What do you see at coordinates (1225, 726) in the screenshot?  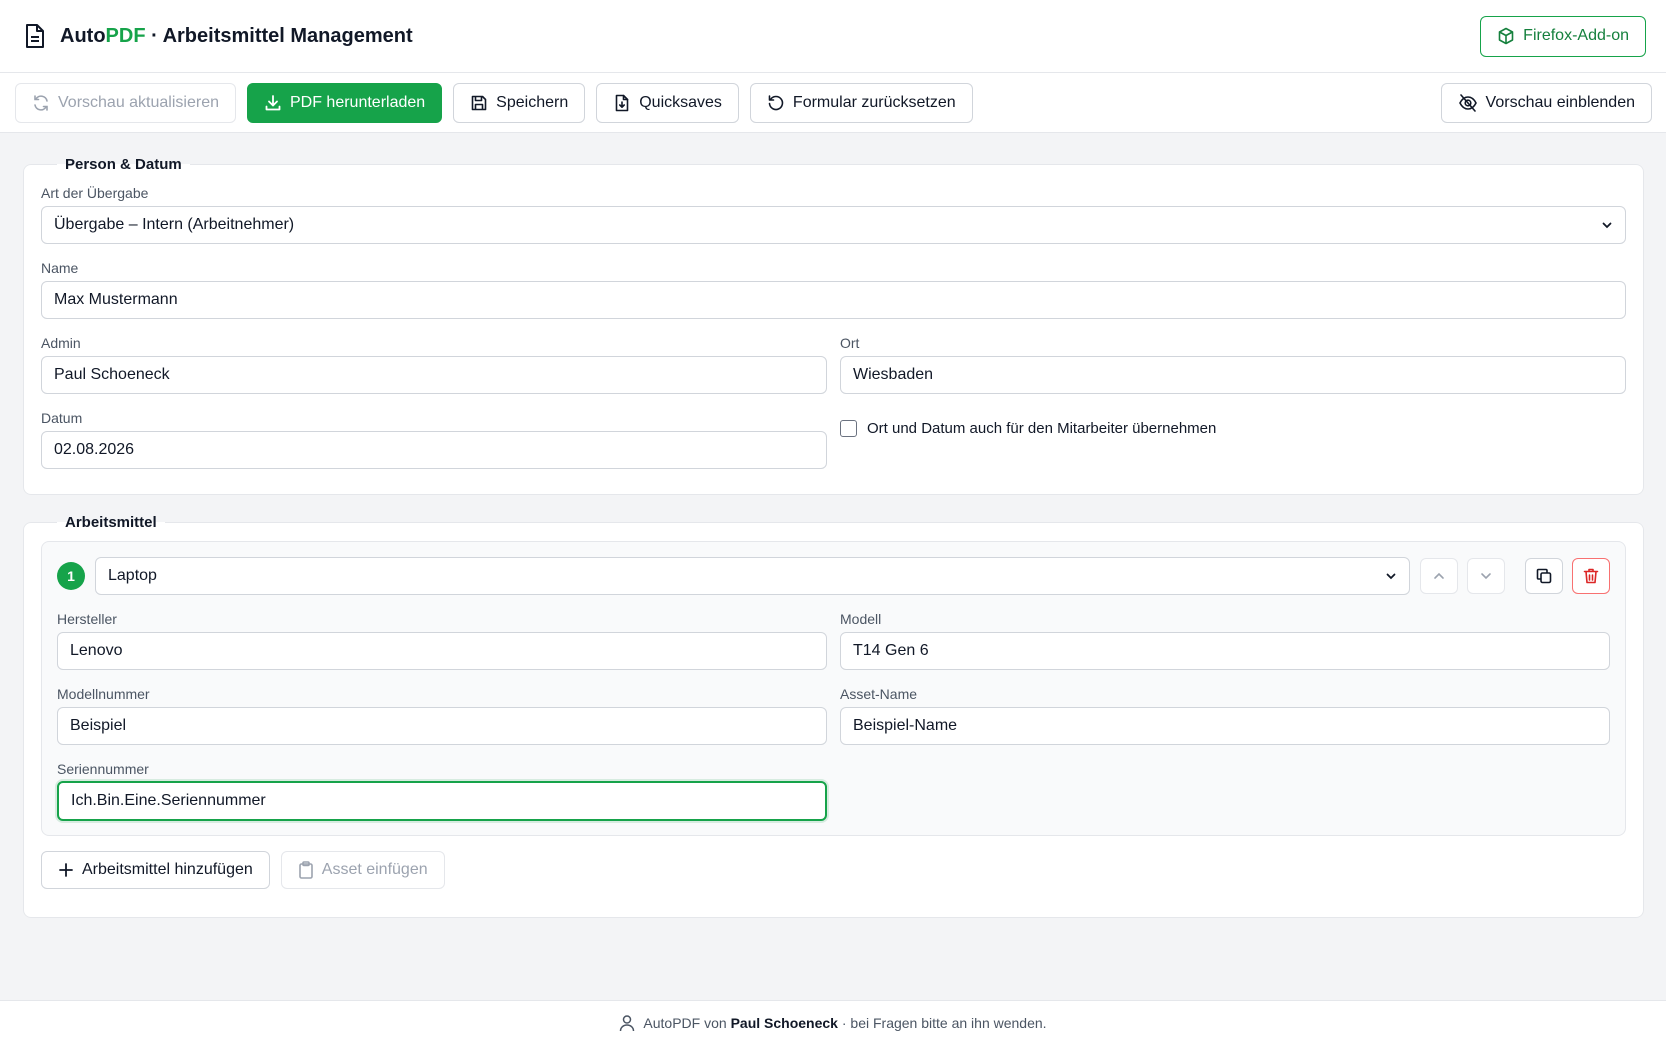 I see `asset-name-input: Beispiel-Name` at bounding box center [1225, 726].